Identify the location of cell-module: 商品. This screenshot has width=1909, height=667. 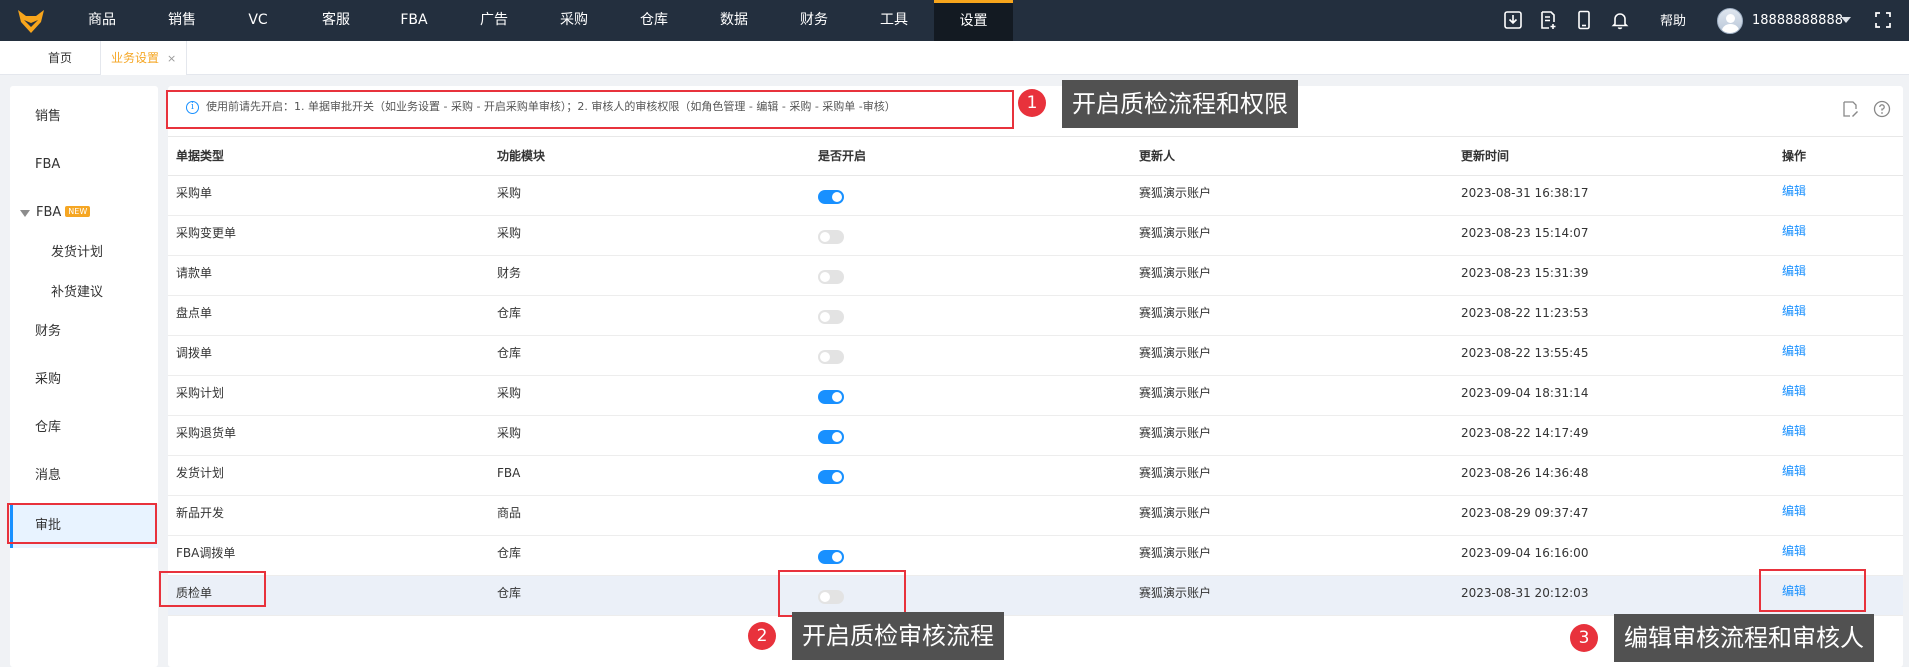
(509, 513).